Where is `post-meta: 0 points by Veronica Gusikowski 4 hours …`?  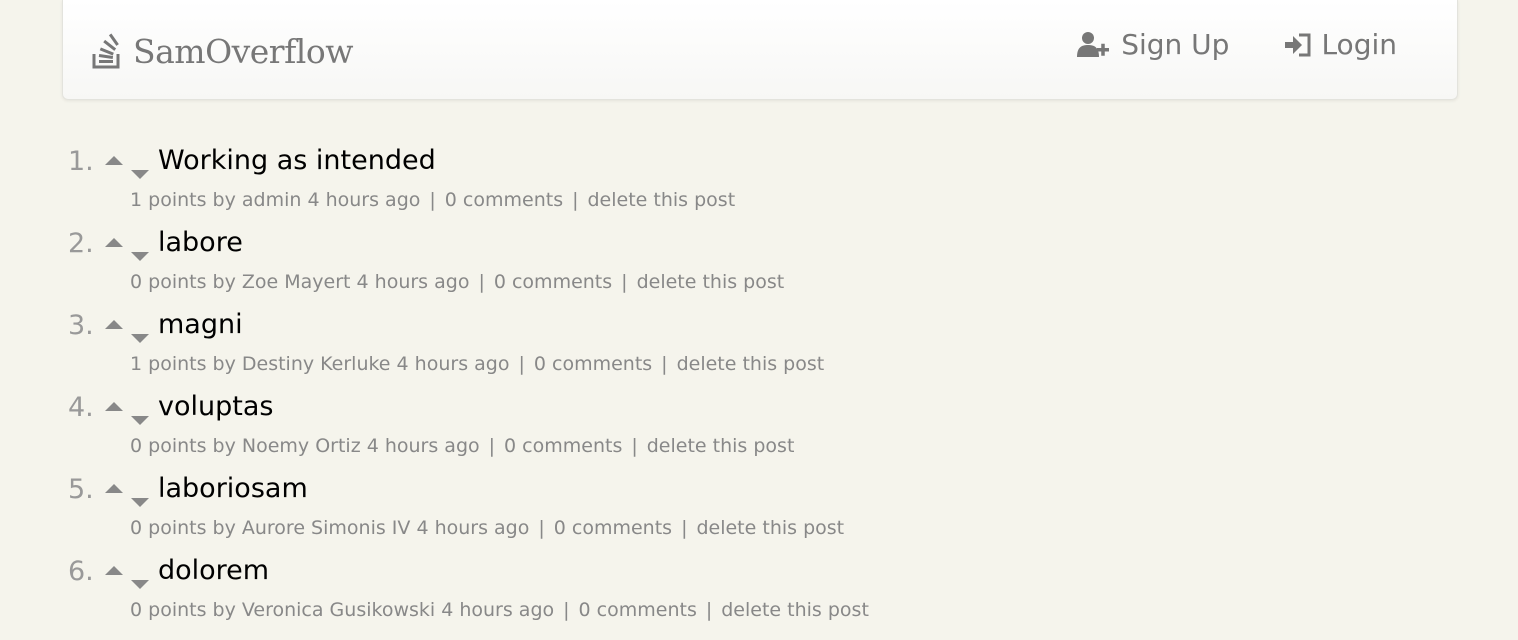
post-meta: 0 points by Veronica Gusikowski 4 hours … is located at coordinates (499, 610).